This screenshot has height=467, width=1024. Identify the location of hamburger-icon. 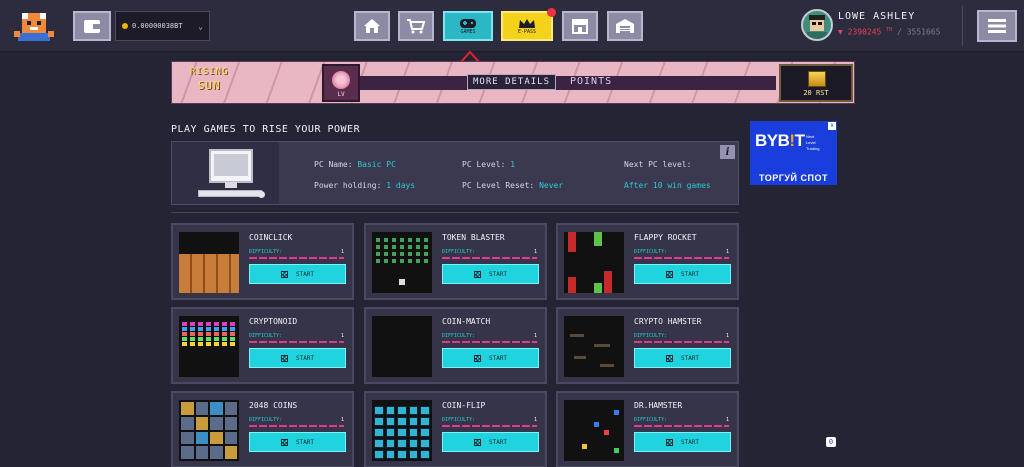
(997, 26).